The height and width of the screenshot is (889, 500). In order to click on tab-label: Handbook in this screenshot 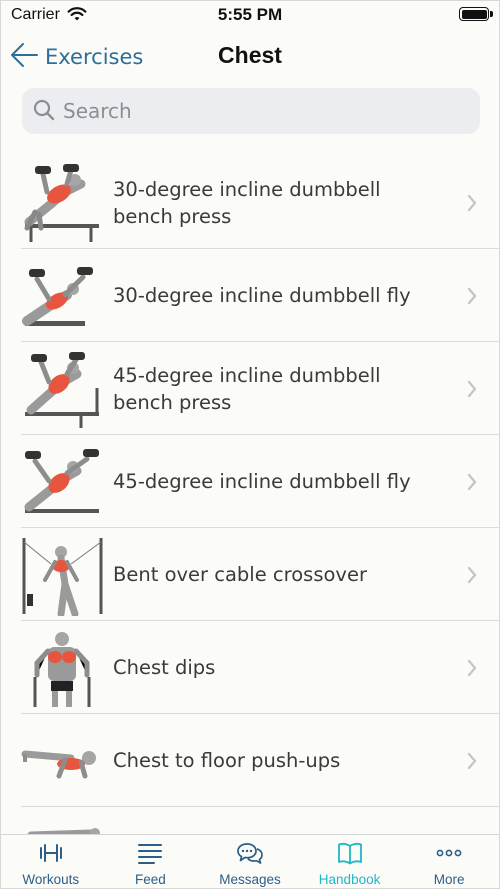, I will do `click(349, 879)`.